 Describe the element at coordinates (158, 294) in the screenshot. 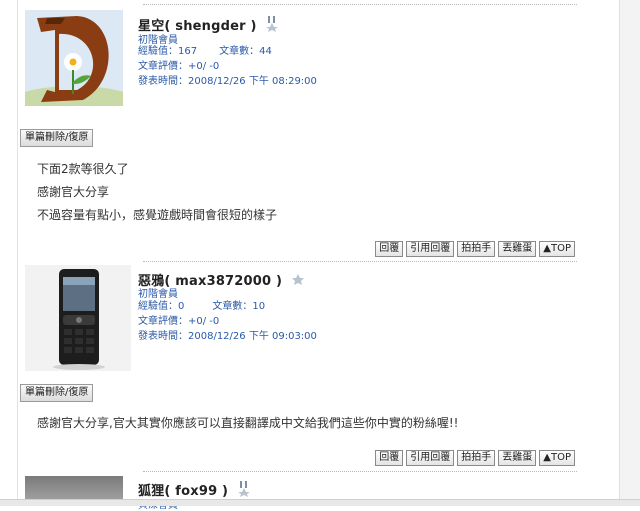

I see `member-rank: 初階會員` at that location.